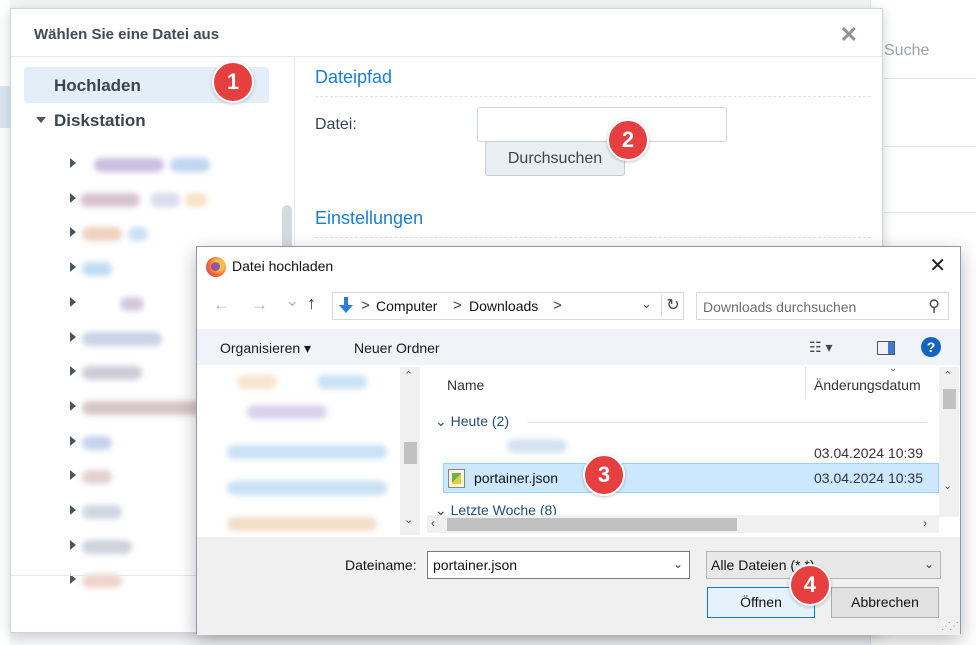  Describe the element at coordinates (691, 478) in the screenshot. I see `file-row-selected: portainer.json 03.04.2024 10:35` at that location.